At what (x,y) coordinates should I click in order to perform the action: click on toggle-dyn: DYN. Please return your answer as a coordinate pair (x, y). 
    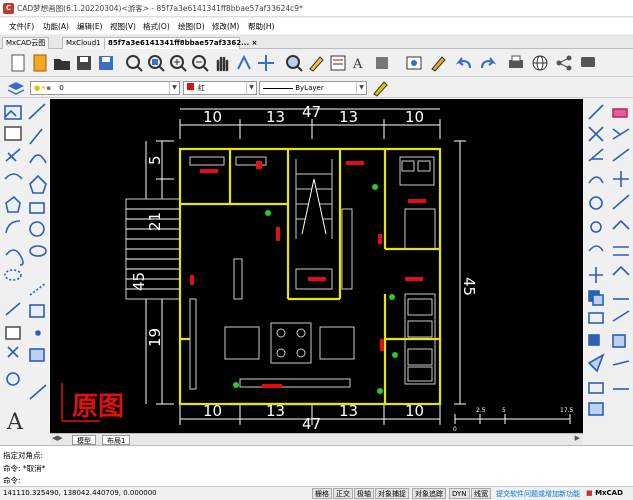
    Looking at the image, I should click on (459, 493).